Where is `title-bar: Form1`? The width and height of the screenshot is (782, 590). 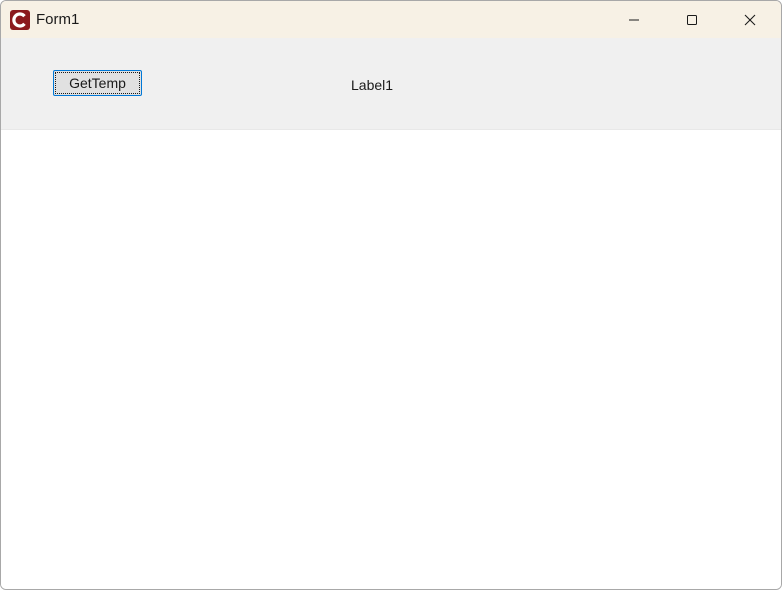 title-bar: Form1 is located at coordinates (391, 19).